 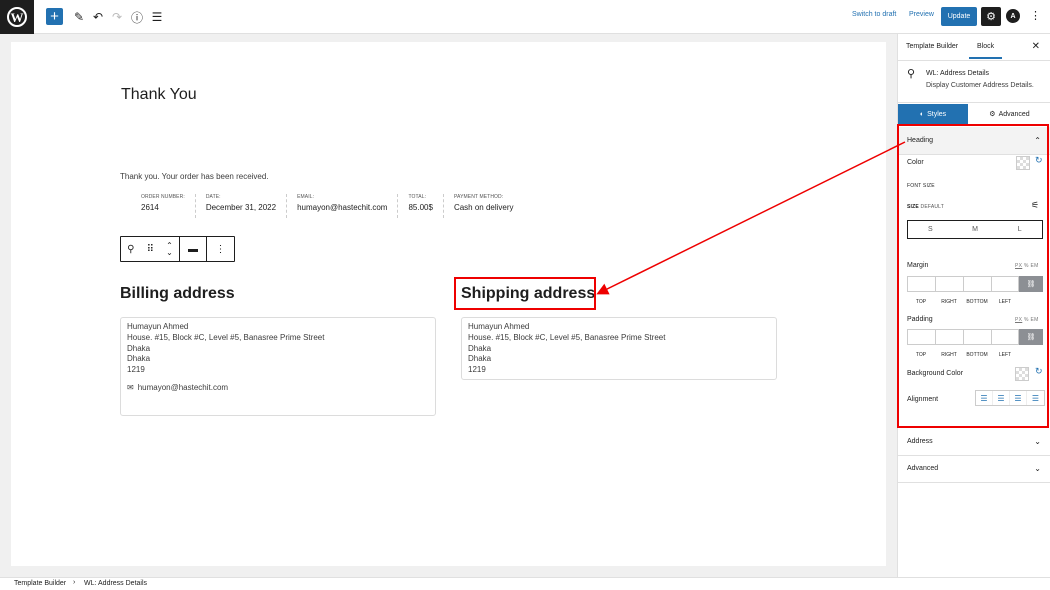 What do you see at coordinates (915, 162) in the screenshot?
I see `color-label: Color` at bounding box center [915, 162].